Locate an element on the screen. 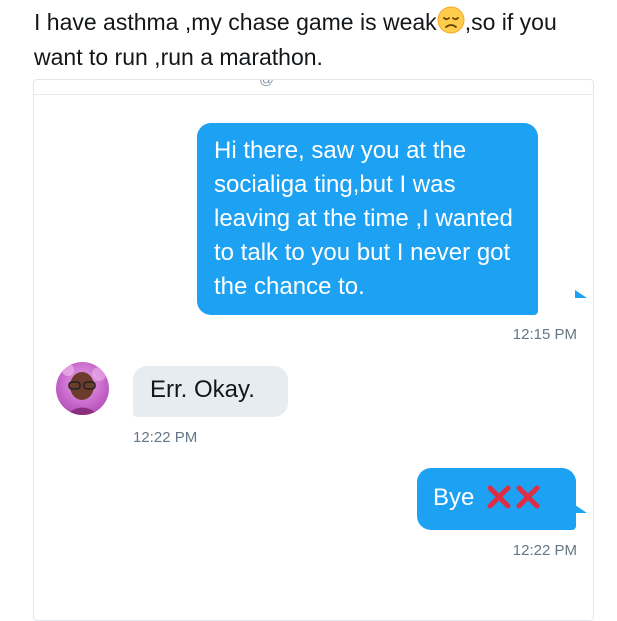 The width and height of the screenshot is (617, 621). outgoing-message-bubble: Bye is located at coordinates (496, 499).